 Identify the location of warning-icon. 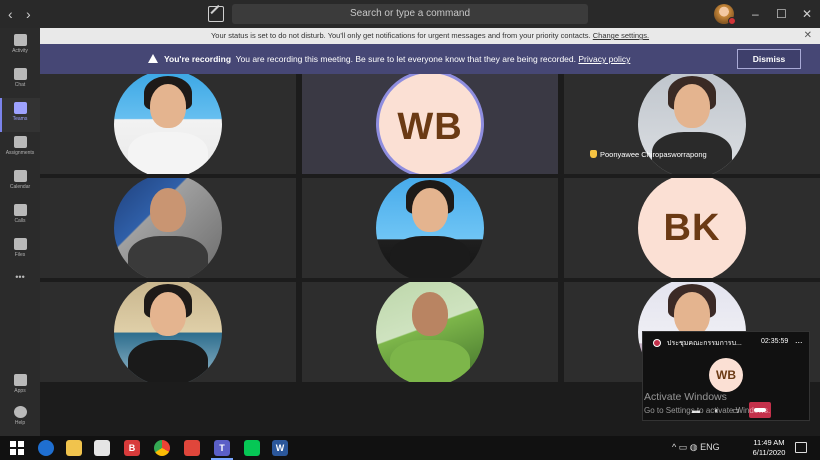
(153, 58).